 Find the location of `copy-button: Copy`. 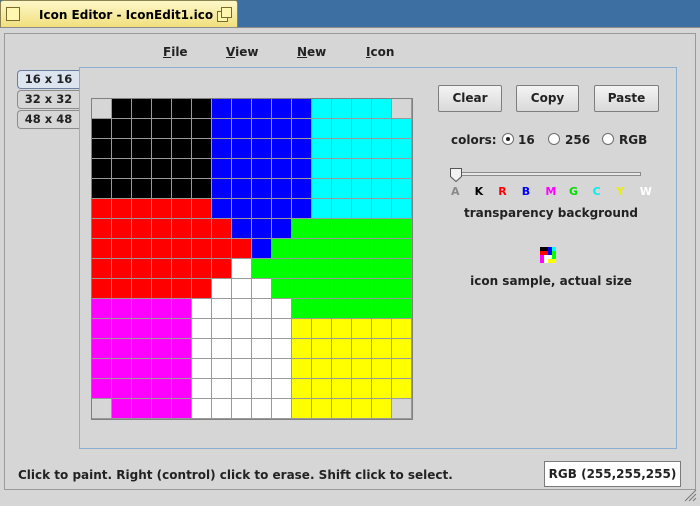

copy-button: Copy is located at coordinates (547, 98).